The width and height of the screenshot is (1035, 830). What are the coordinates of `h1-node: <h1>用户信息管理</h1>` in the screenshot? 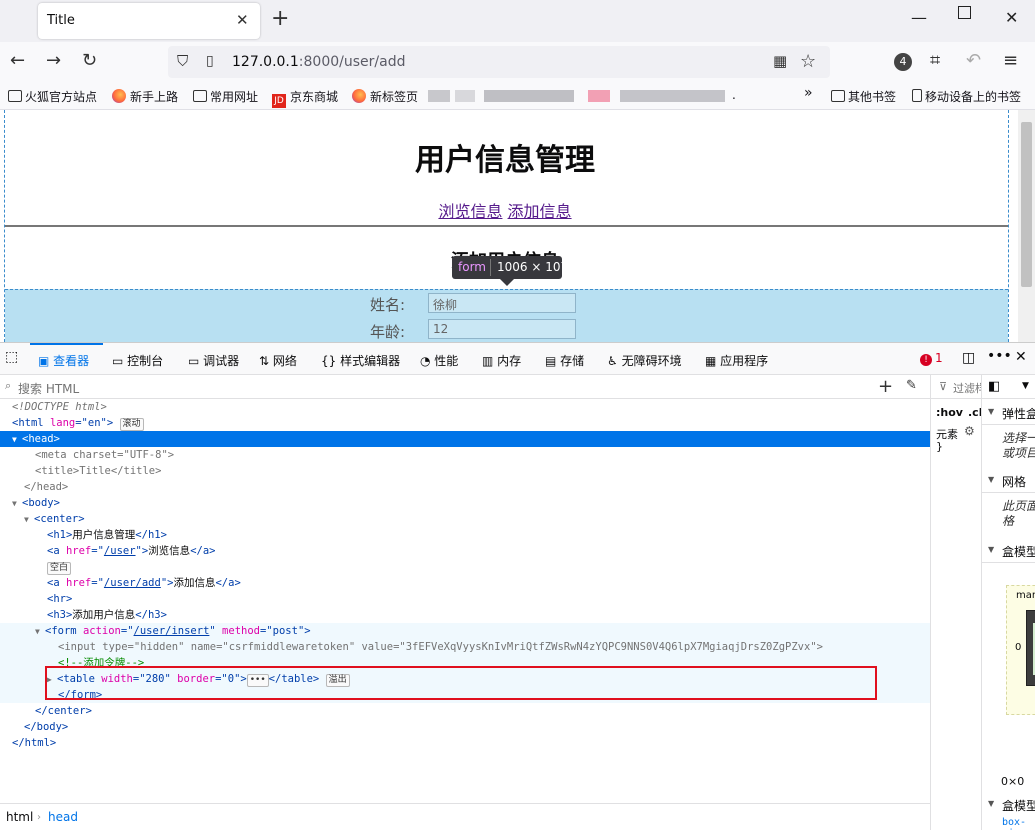 It's located at (107, 535).